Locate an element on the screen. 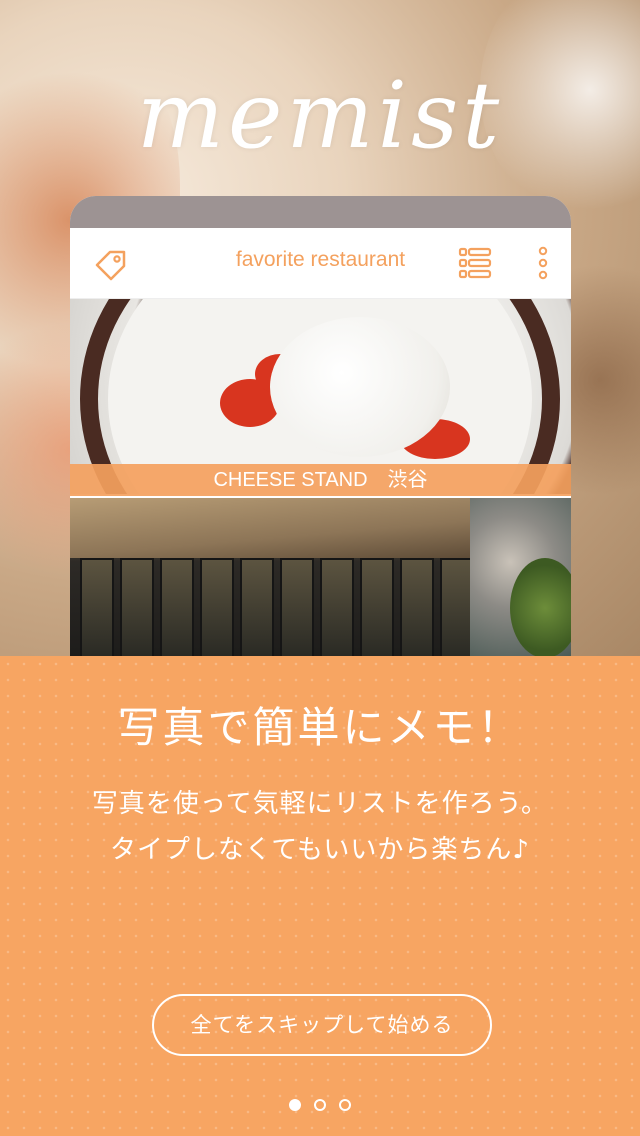 The height and width of the screenshot is (1136, 640). phone-status-bar is located at coordinates (320, 212).